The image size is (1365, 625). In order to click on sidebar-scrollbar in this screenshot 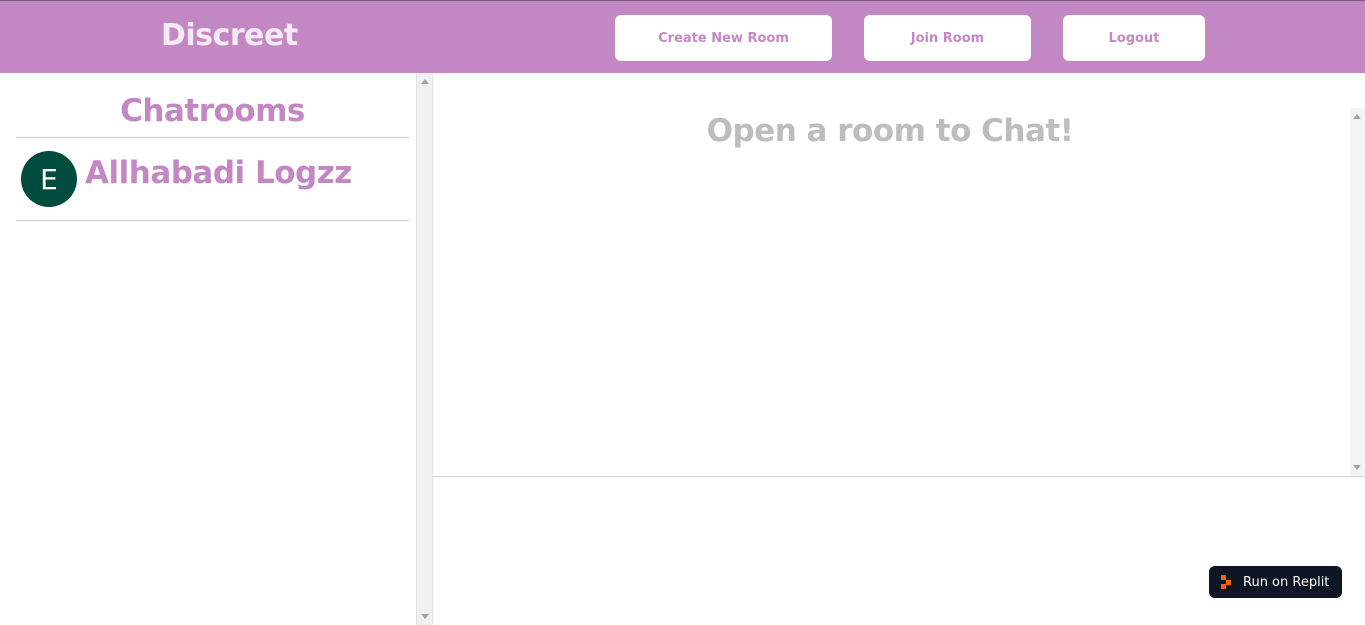, I will do `click(424, 349)`.